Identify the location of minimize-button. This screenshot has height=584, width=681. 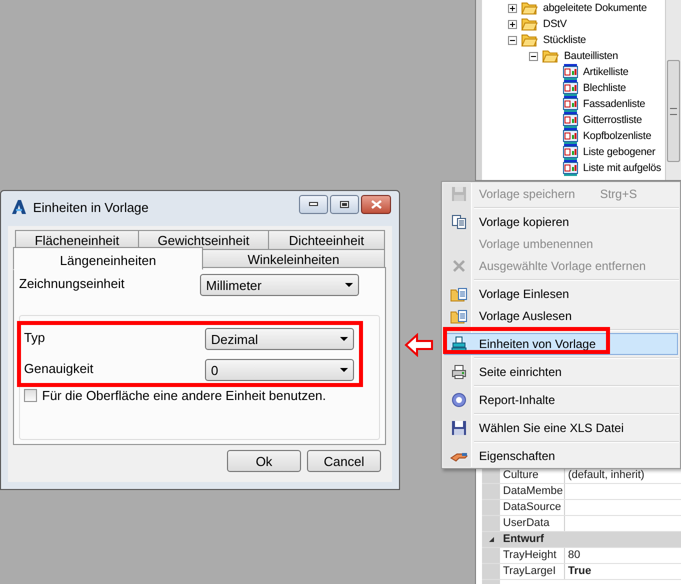
(313, 204).